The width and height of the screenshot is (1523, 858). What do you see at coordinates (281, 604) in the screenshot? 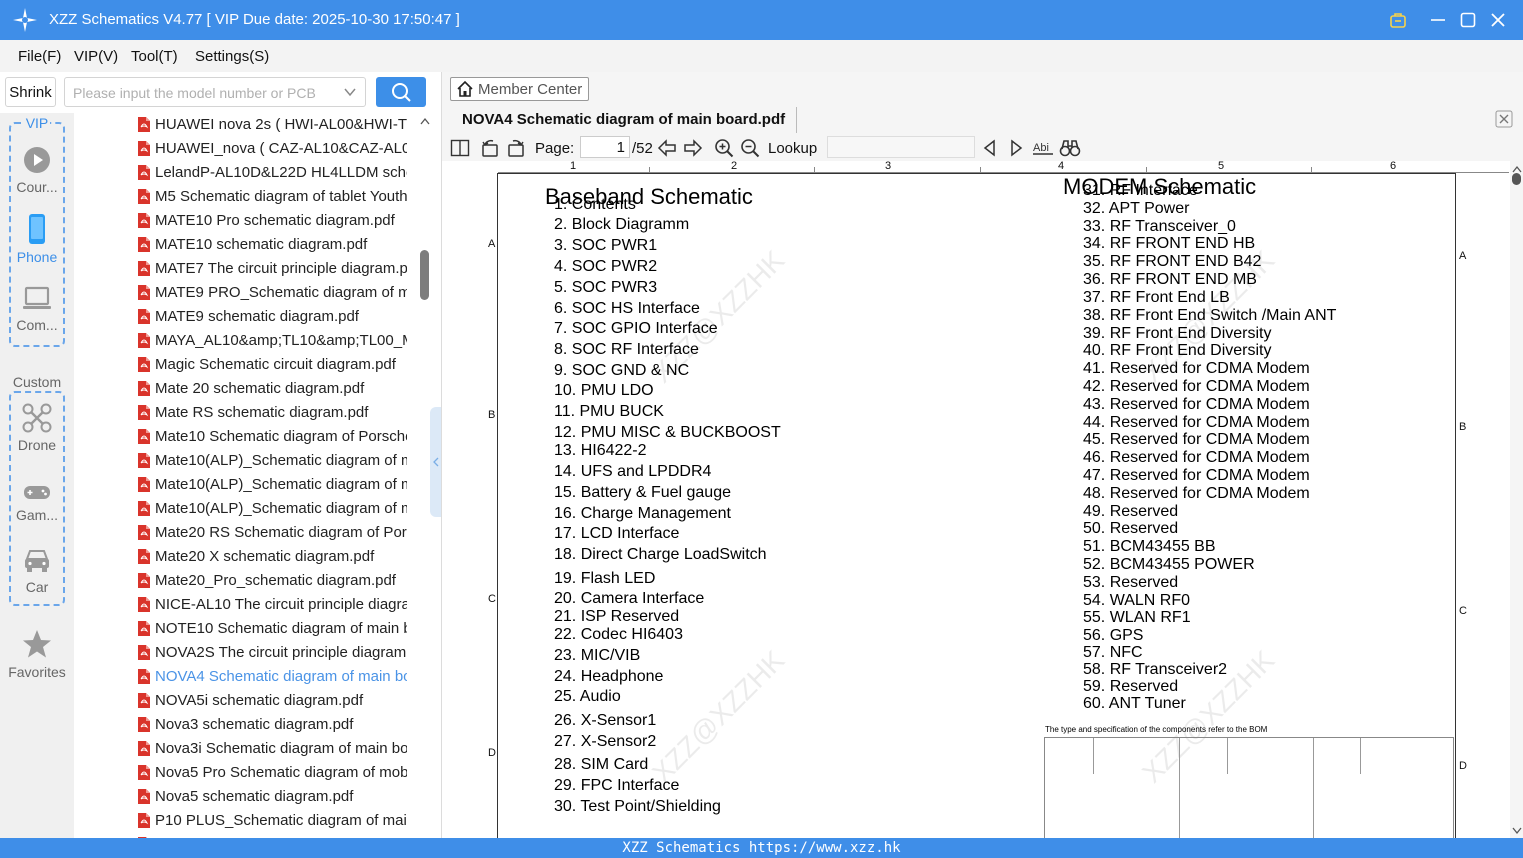
I see `file-name: NICE-AL10 The circuit principle diagram` at bounding box center [281, 604].